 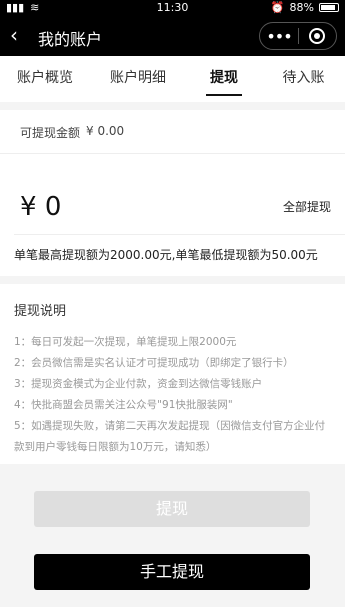 I want to click on instruction-item: 2：会员微信需是实名认证才可提现成功（即绑定了银行卡）, so click(x=154, y=363).